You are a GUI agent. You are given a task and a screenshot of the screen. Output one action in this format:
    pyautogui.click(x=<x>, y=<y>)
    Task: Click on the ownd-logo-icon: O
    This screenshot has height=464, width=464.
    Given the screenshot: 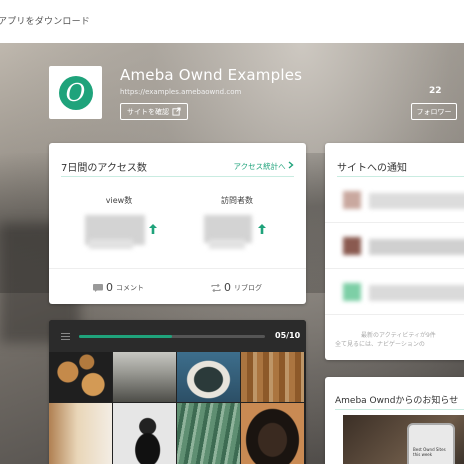 What is the action you would take?
    pyautogui.click(x=75, y=92)
    